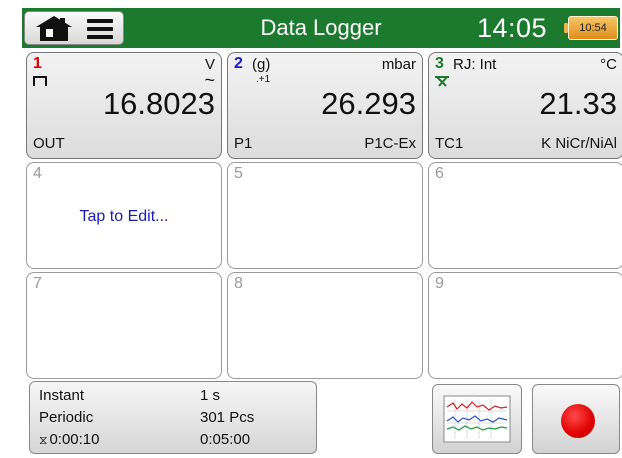  Describe the element at coordinates (66, 417) in the screenshot. I see `logging-type-label: Periodic` at that location.